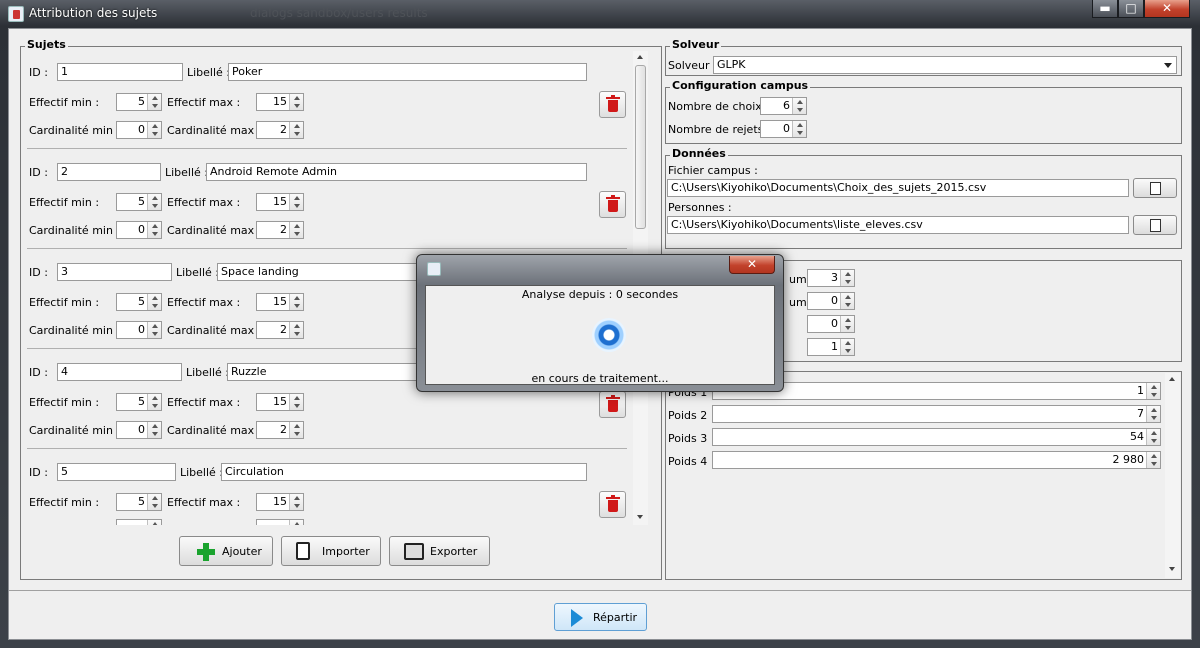 This screenshot has height=648, width=1200. What do you see at coordinates (783, 129) in the screenshot?
I see `nombre-rejets-spinner: 0` at bounding box center [783, 129].